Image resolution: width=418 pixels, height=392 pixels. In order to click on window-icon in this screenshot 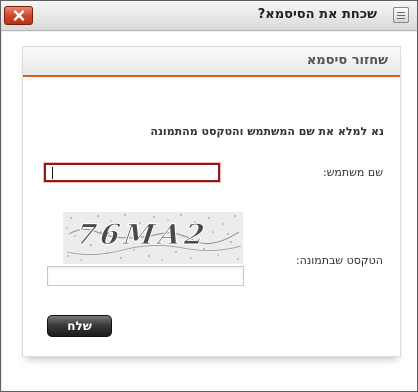, I will do `click(401, 15)`.